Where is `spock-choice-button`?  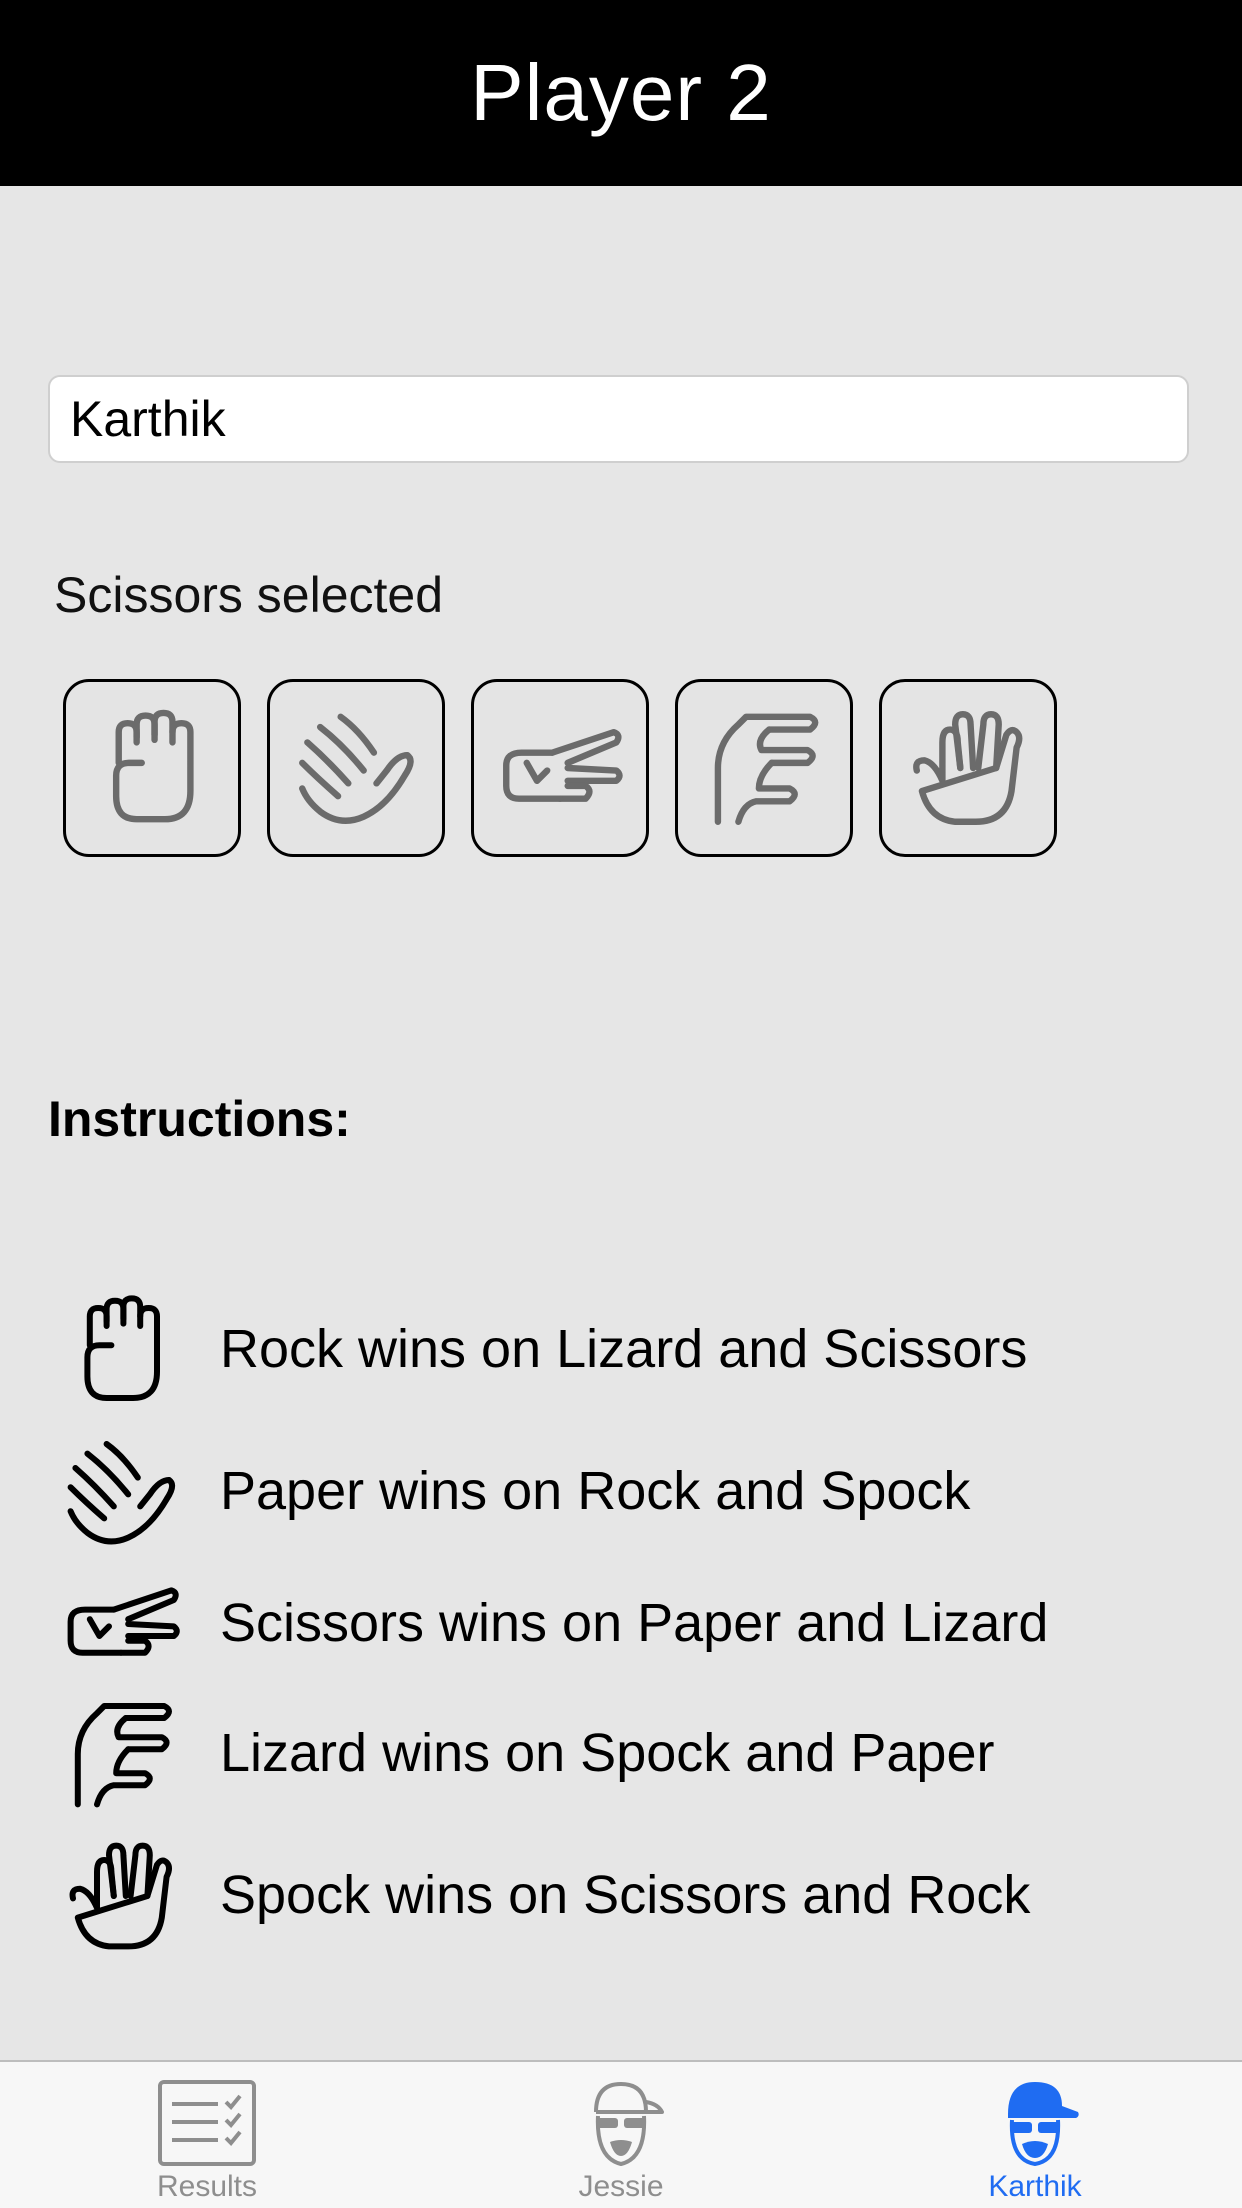
spock-choice-button is located at coordinates (968, 768).